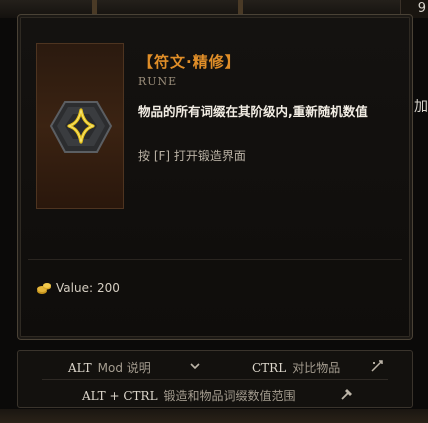 This screenshot has height=423, width=428. I want to click on item-icon-frame, so click(80, 126).